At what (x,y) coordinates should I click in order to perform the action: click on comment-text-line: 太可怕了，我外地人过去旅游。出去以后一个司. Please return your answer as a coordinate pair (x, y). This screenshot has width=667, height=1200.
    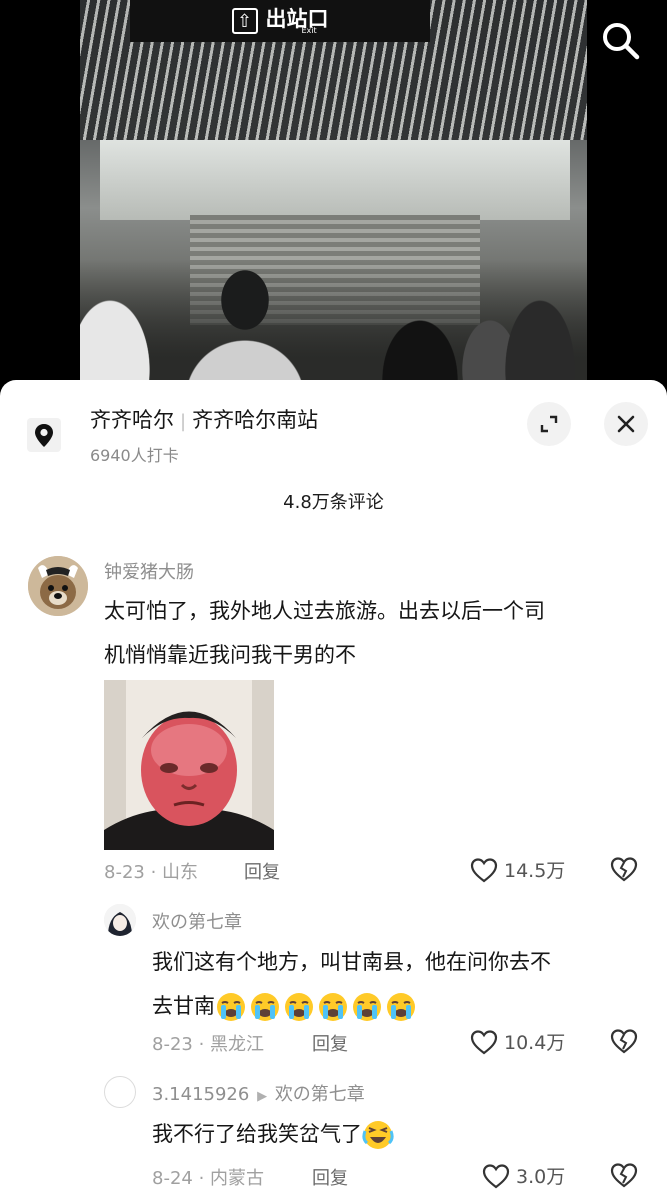
    Looking at the image, I should click on (324, 611).